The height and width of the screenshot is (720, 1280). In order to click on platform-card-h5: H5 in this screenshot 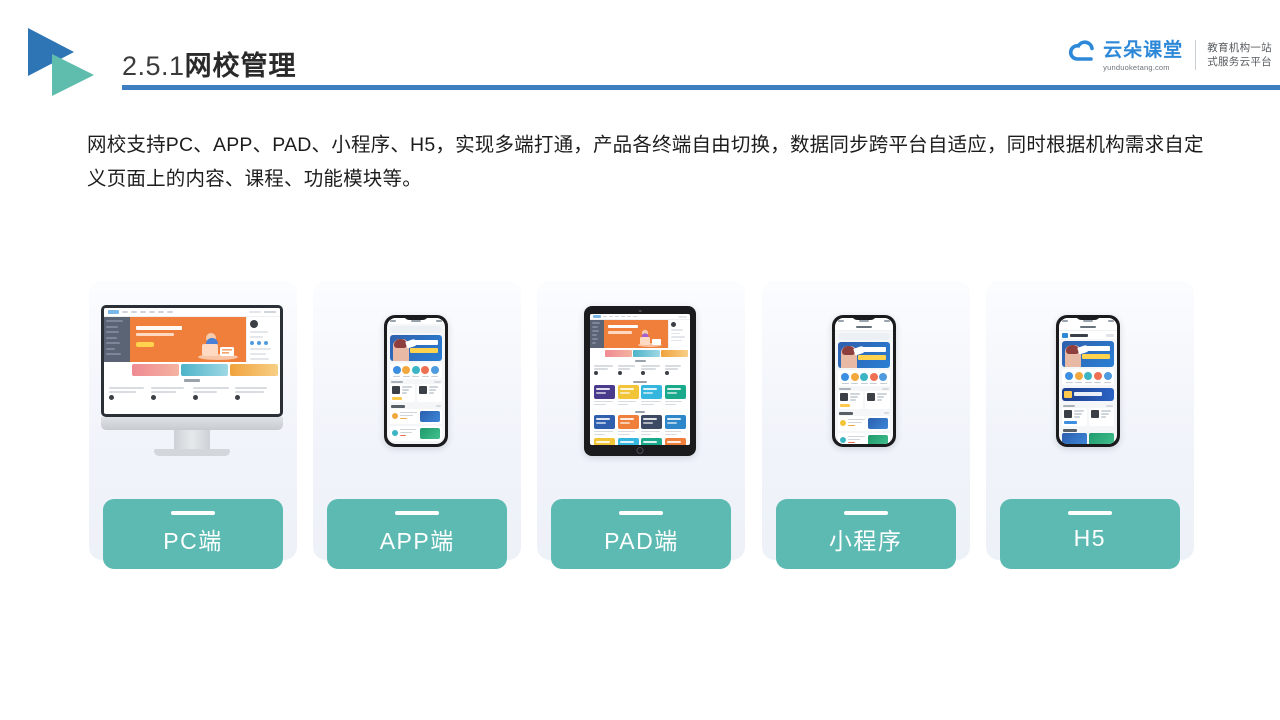, I will do `click(1089, 425)`.